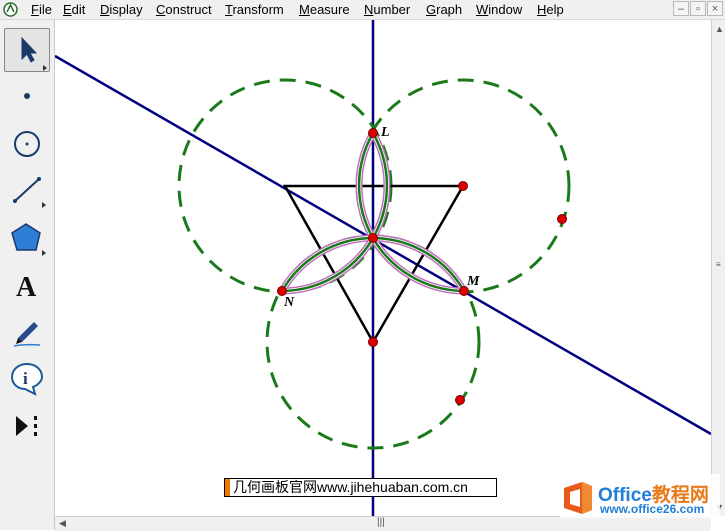 The width and height of the screenshot is (725, 531). What do you see at coordinates (385, 132) in the screenshot?
I see `label-L: L` at bounding box center [385, 132].